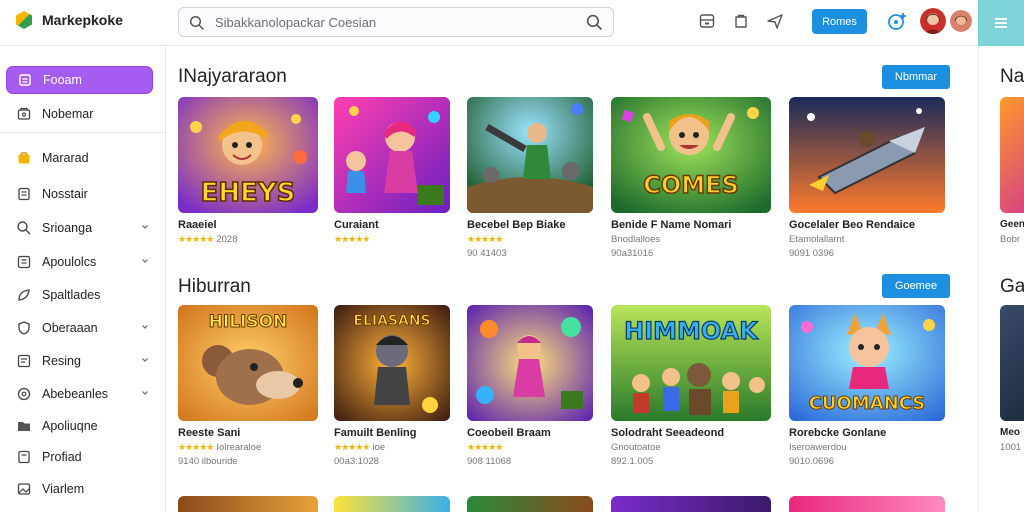  What do you see at coordinates (837, 433) in the screenshot?
I see `app-title: Rorebcke Gonlane` at bounding box center [837, 433].